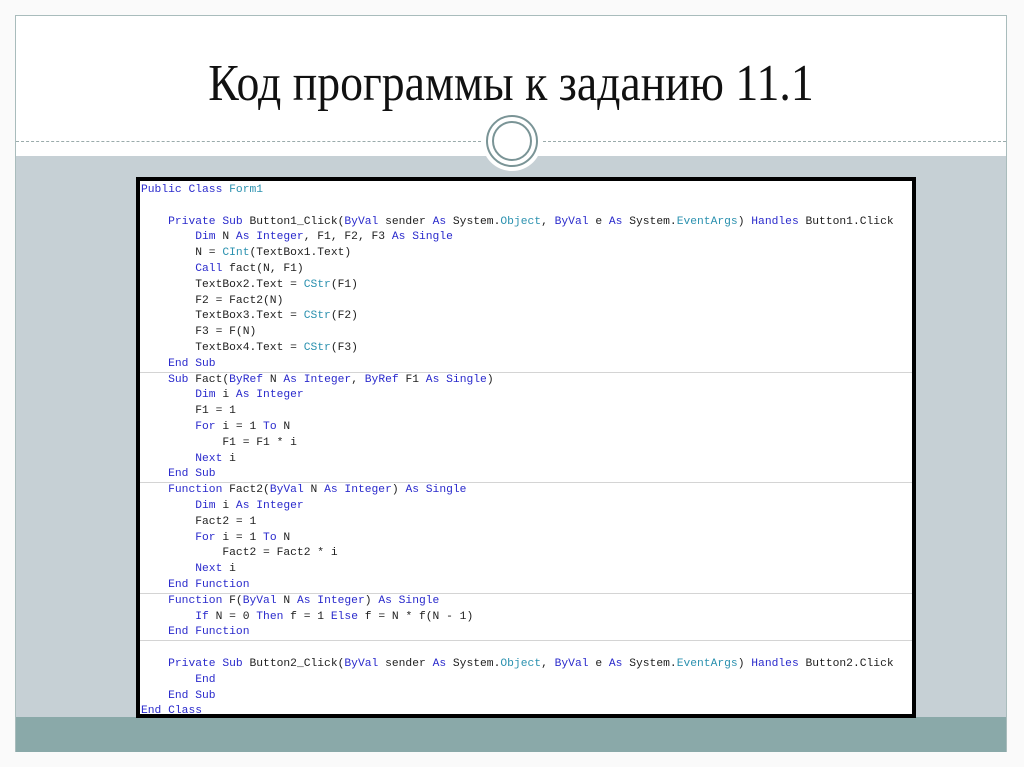  I want to click on code-text: Fact2(, so click(249, 490).